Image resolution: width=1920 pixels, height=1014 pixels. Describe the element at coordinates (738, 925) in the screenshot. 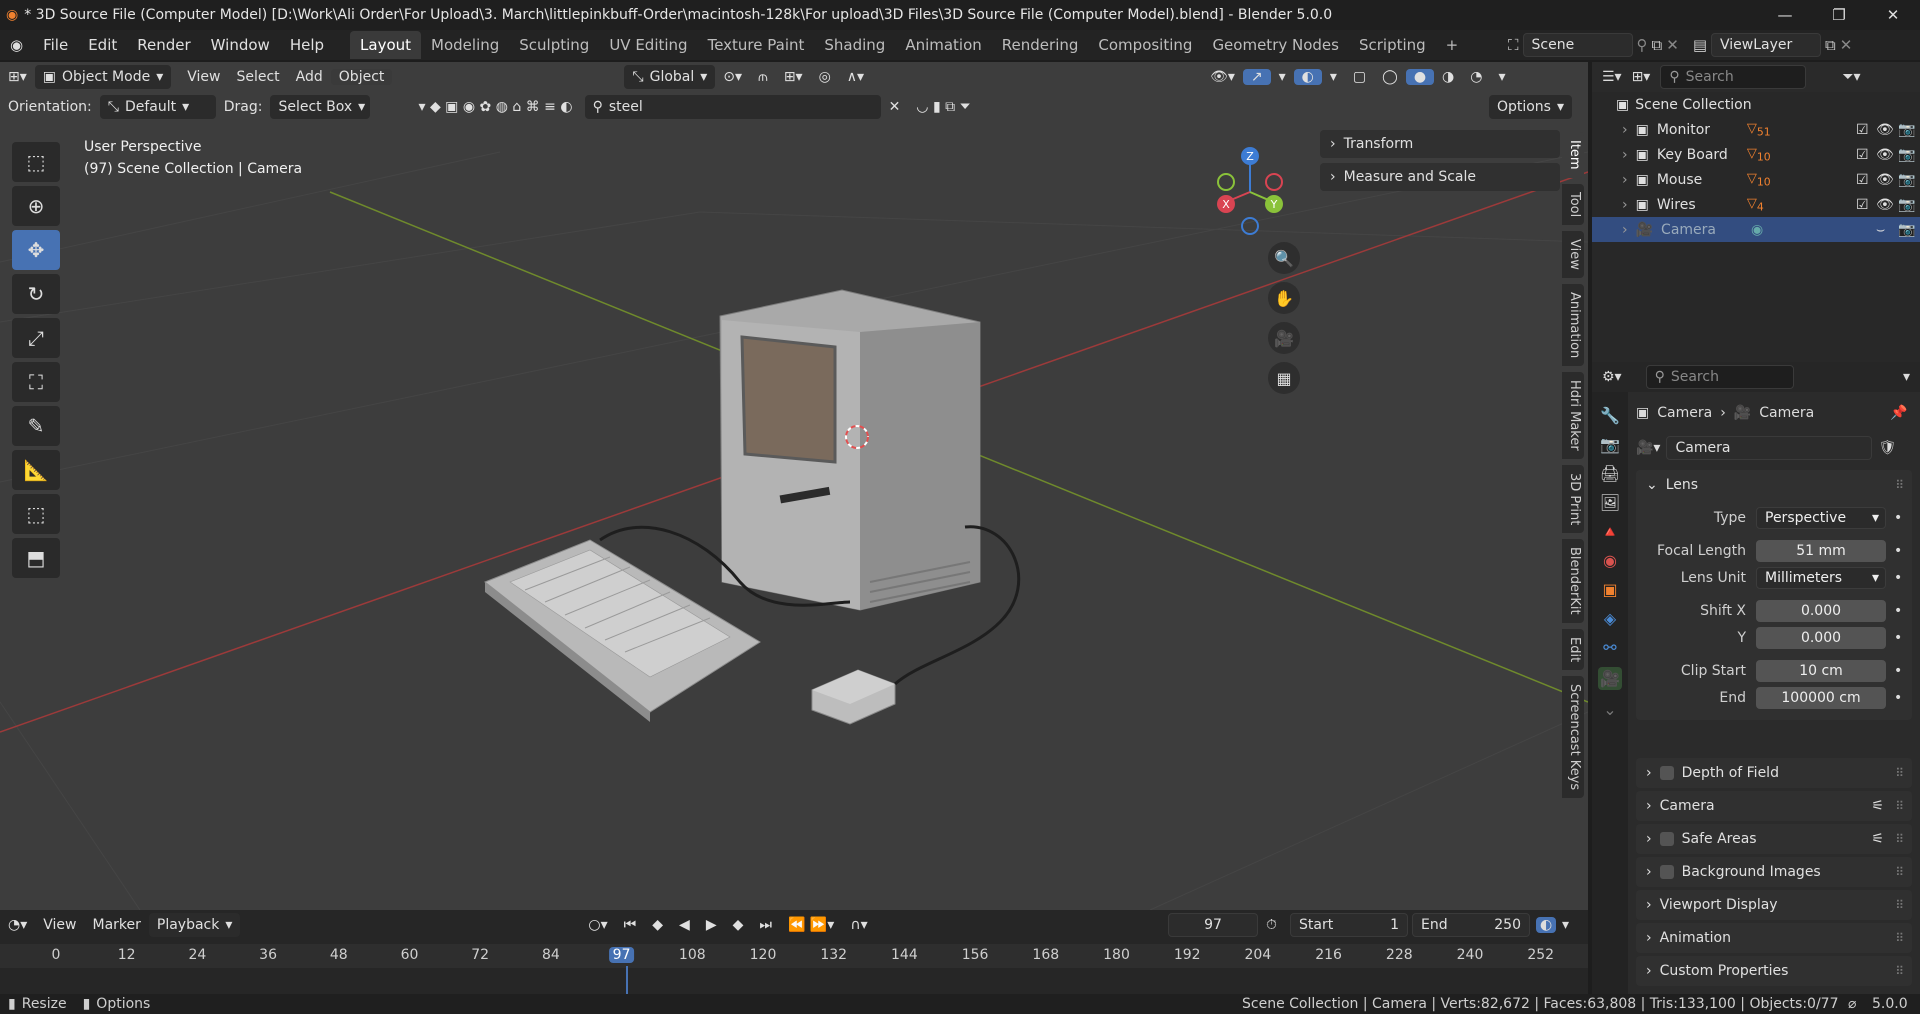

I see `next-keyframe-icon: ◆` at that location.